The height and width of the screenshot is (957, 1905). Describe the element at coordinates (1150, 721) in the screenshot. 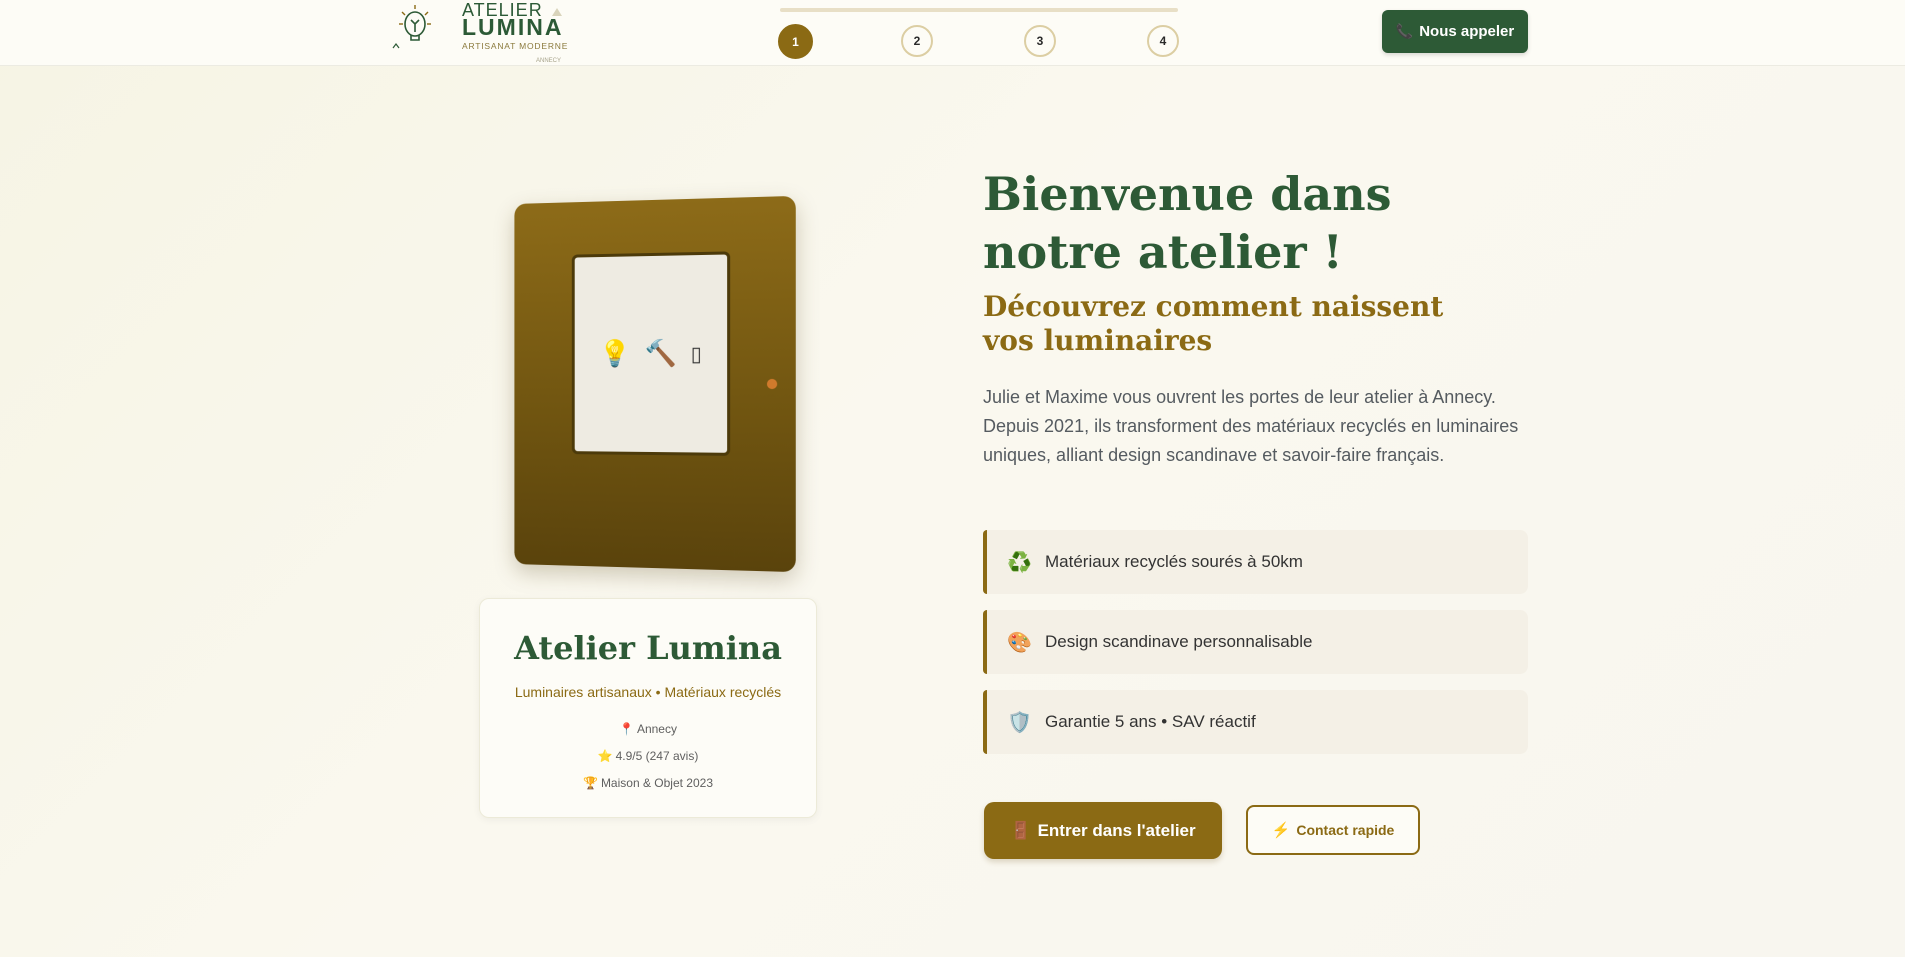

I see `feature-label: Garantie 5 ans • SAV réactif` at that location.